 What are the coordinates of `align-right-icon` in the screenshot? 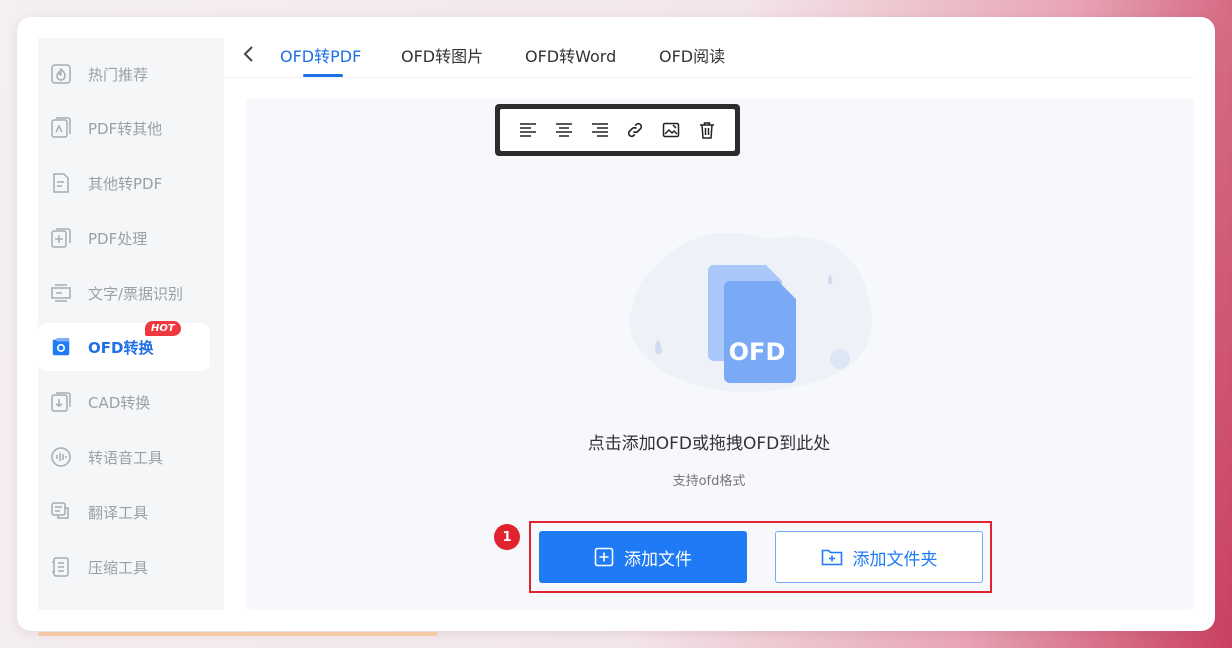 It's located at (600, 130).